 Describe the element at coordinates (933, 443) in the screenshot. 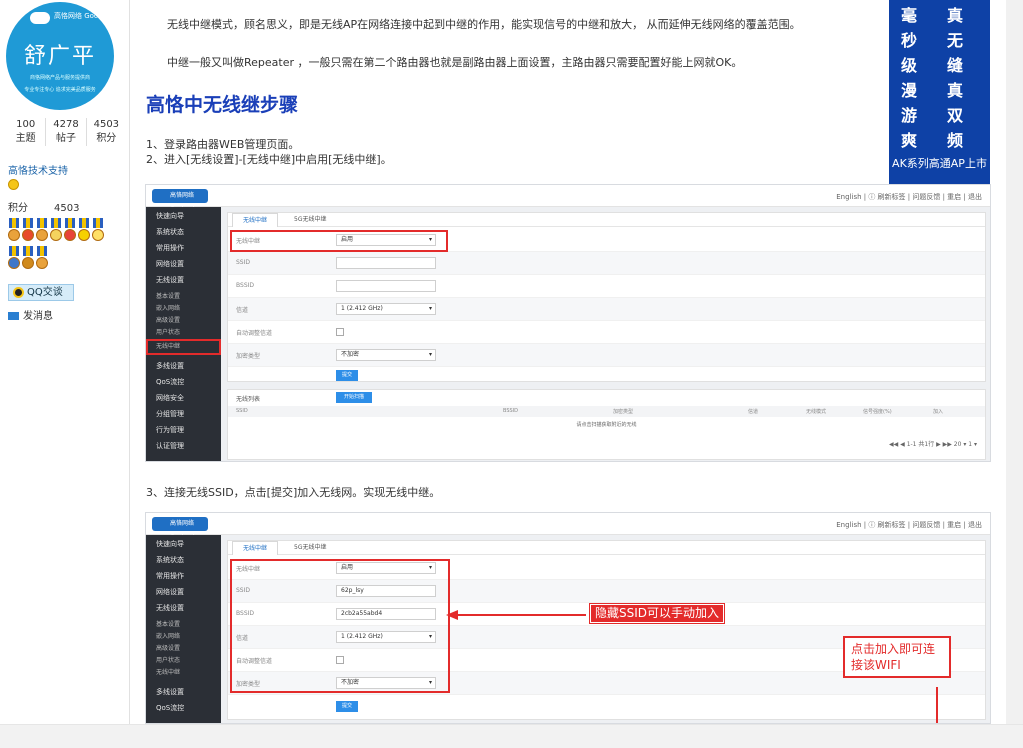

I see `pagination: ◀◀ ◀ 1-1 共1行 ▶ ▶▶ 20 ▾ 1 ▾` at that location.